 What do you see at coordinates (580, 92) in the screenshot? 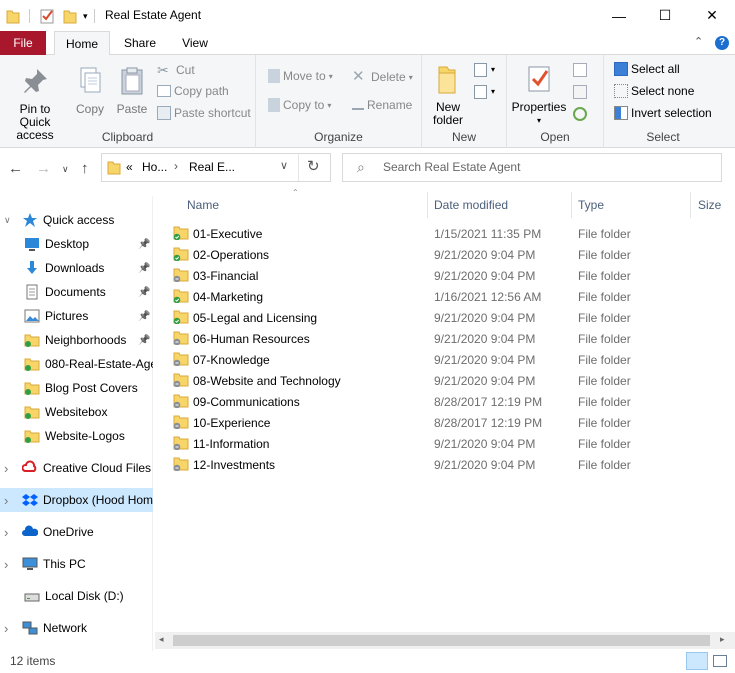
I see `edit-icon` at bounding box center [580, 92].